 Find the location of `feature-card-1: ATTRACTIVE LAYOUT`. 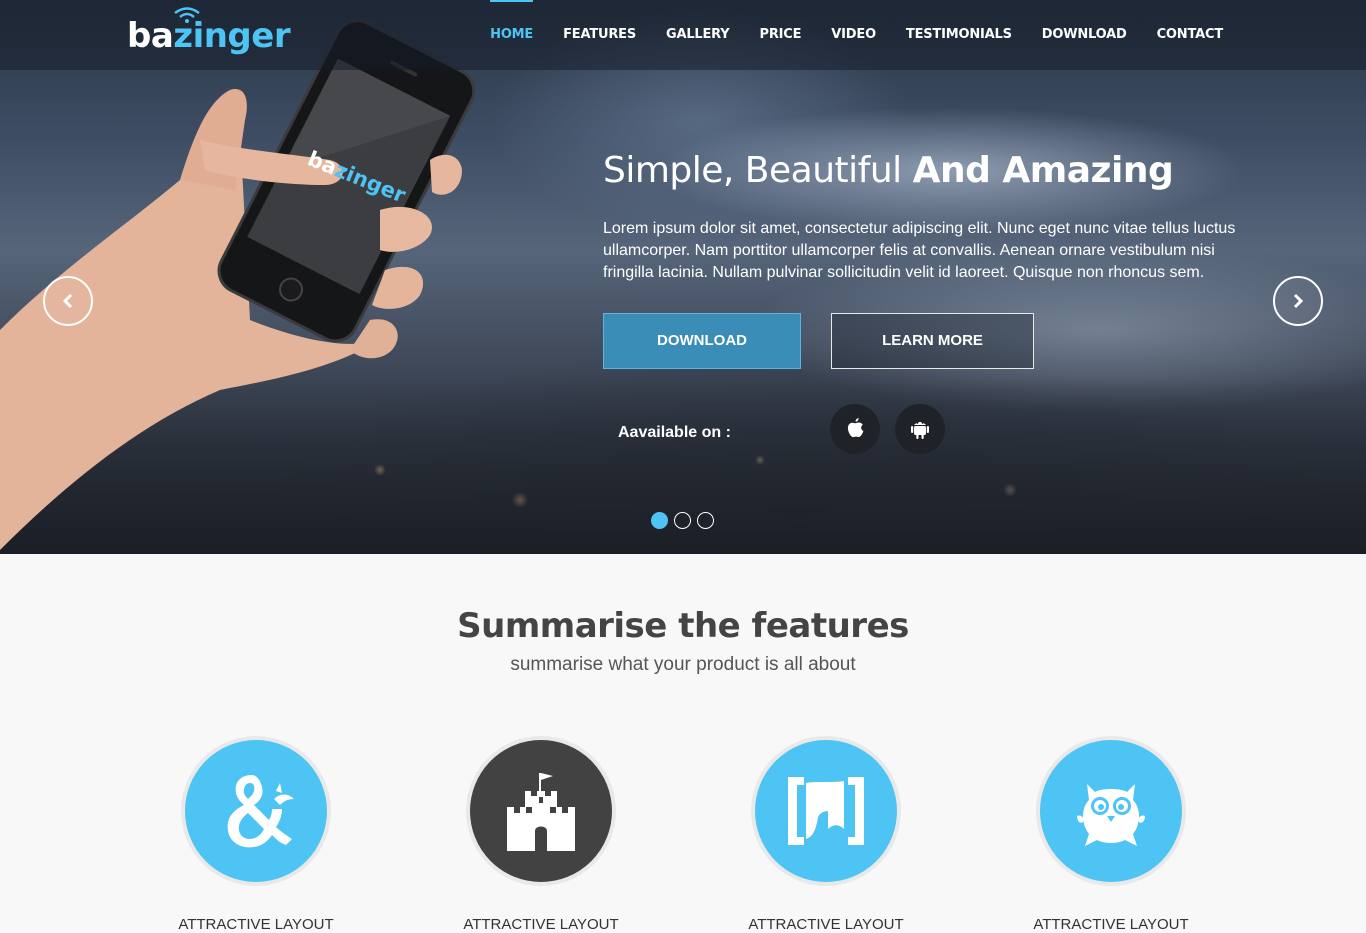

feature-card-1: ATTRACTIVE LAYOUT is located at coordinates (256, 834).